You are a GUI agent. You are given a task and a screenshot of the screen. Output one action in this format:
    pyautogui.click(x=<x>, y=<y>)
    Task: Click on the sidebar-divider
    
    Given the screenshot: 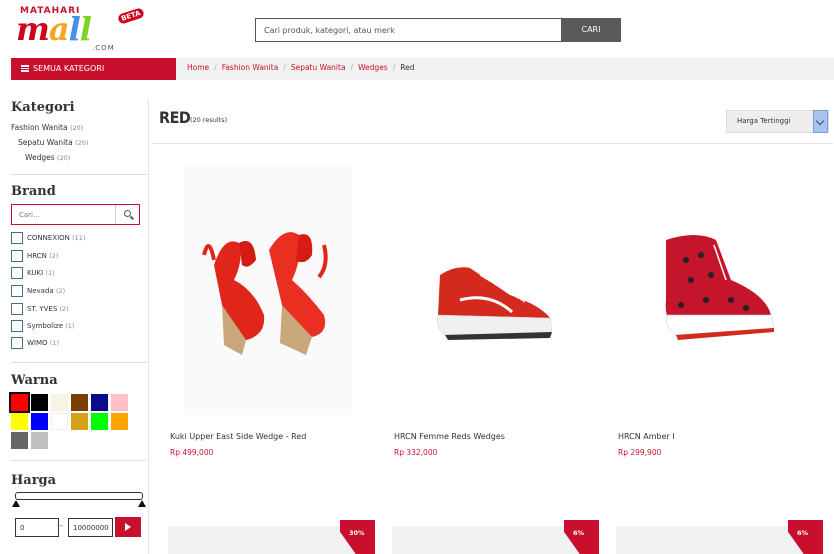 What is the action you would take?
    pyautogui.click(x=148, y=327)
    